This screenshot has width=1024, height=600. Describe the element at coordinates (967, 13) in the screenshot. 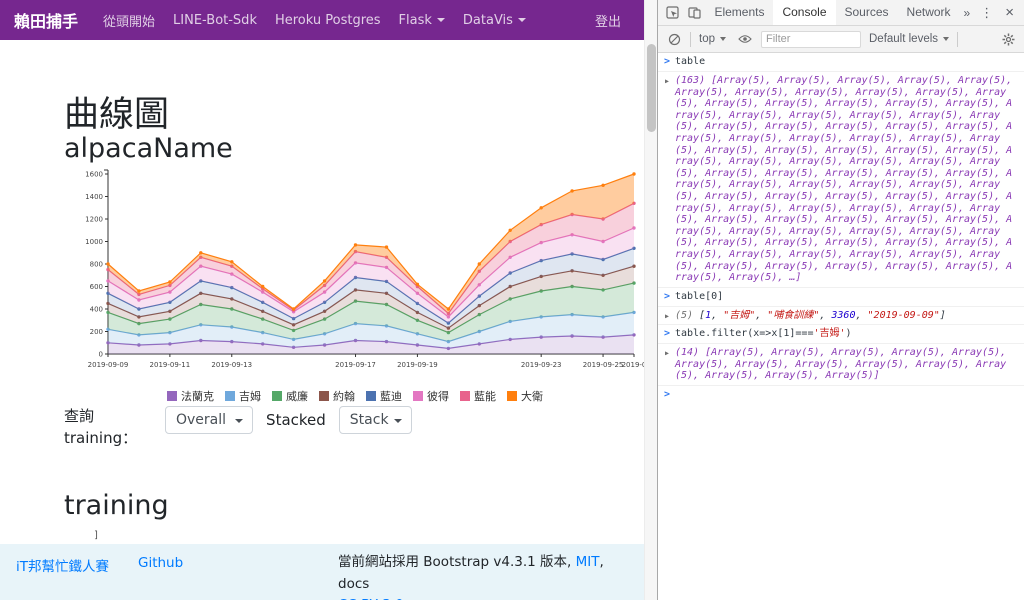

I see `more-tabs-icon: »` at that location.